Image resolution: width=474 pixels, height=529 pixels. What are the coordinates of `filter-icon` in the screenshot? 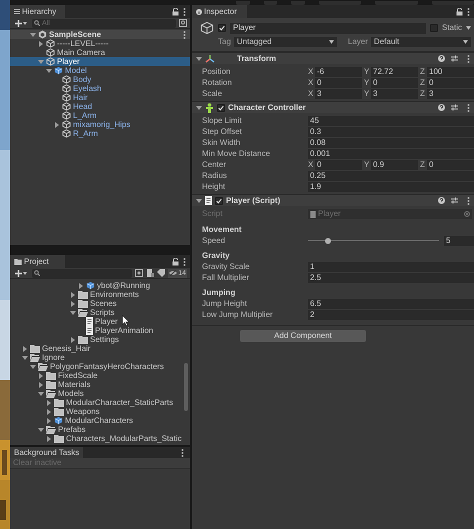 It's located at (150, 273).